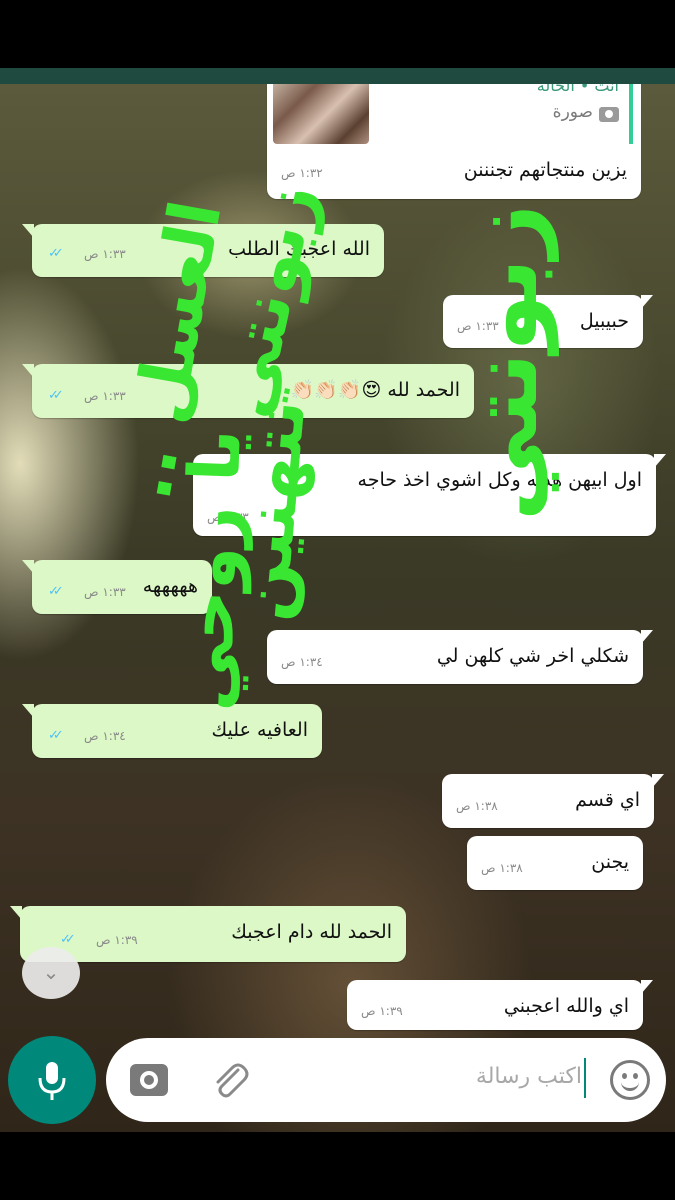 The width and height of the screenshot is (675, 1200). What do you see at coordinates (337, 76) in the screenshot?
I see `app-header-edge` at bounding box center [337, 76].